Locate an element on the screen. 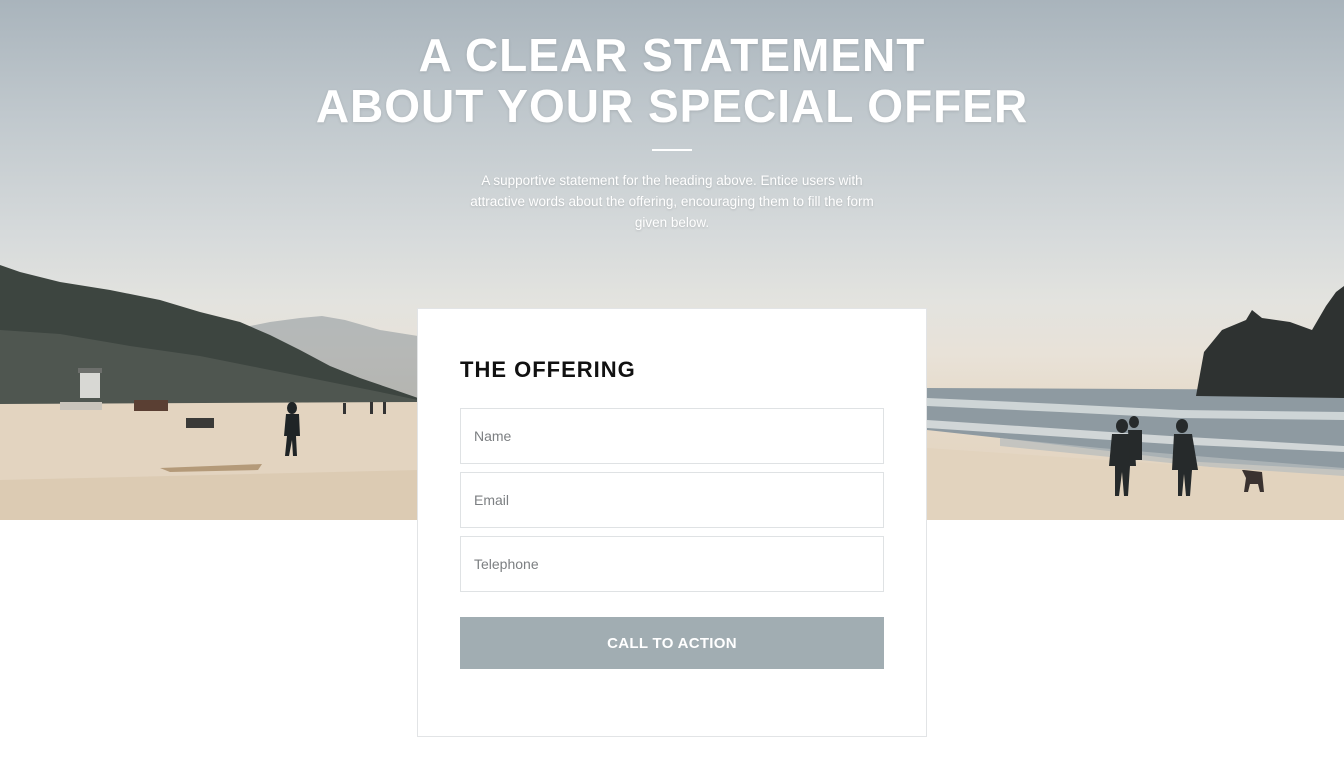 This screenshot has width=1344, height=766. form-title: THE OFFERING is located at coordinates (548, 369).